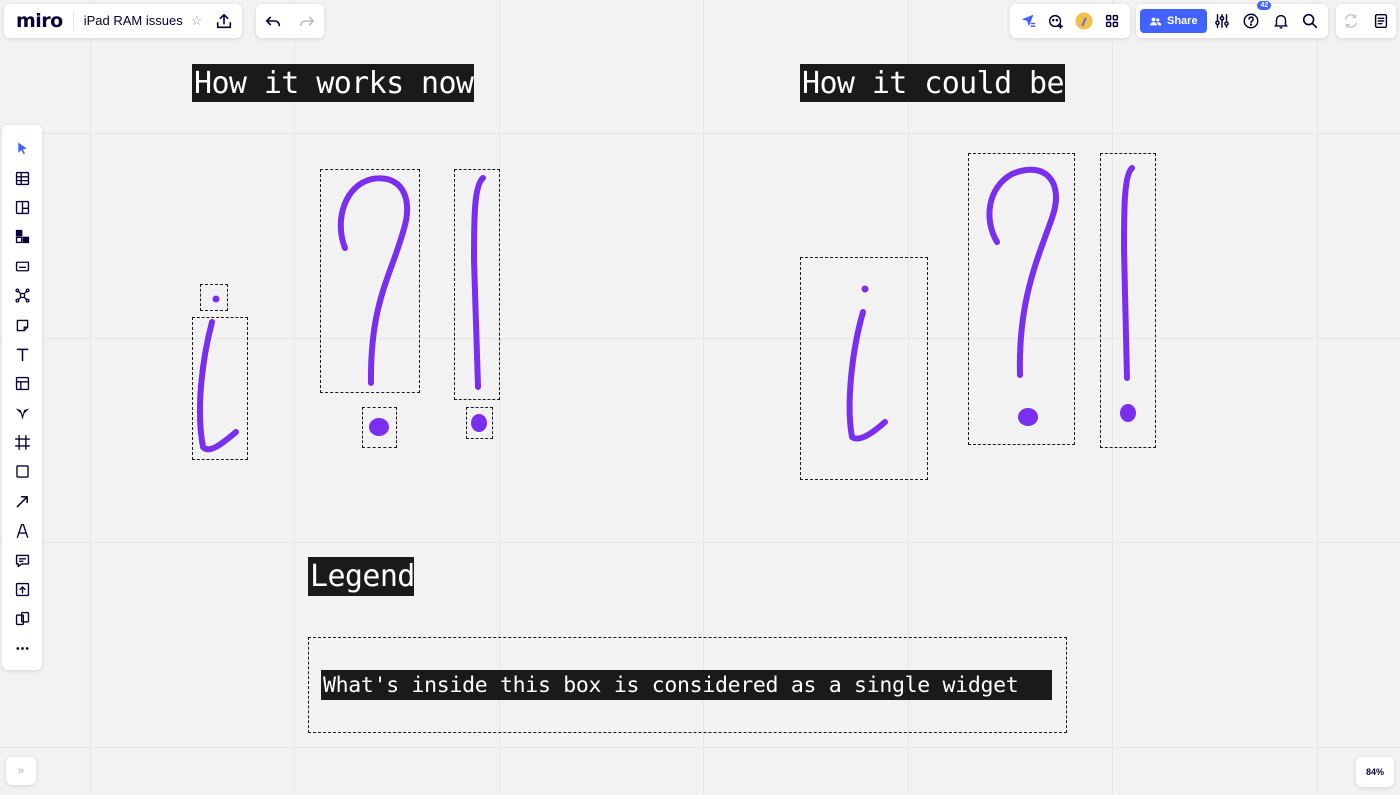 This screenshot has height=795, width=1400. Describe the element at coordinates (1375, 772) in the screenshot. I see `zoom-level: 84%` at that location.